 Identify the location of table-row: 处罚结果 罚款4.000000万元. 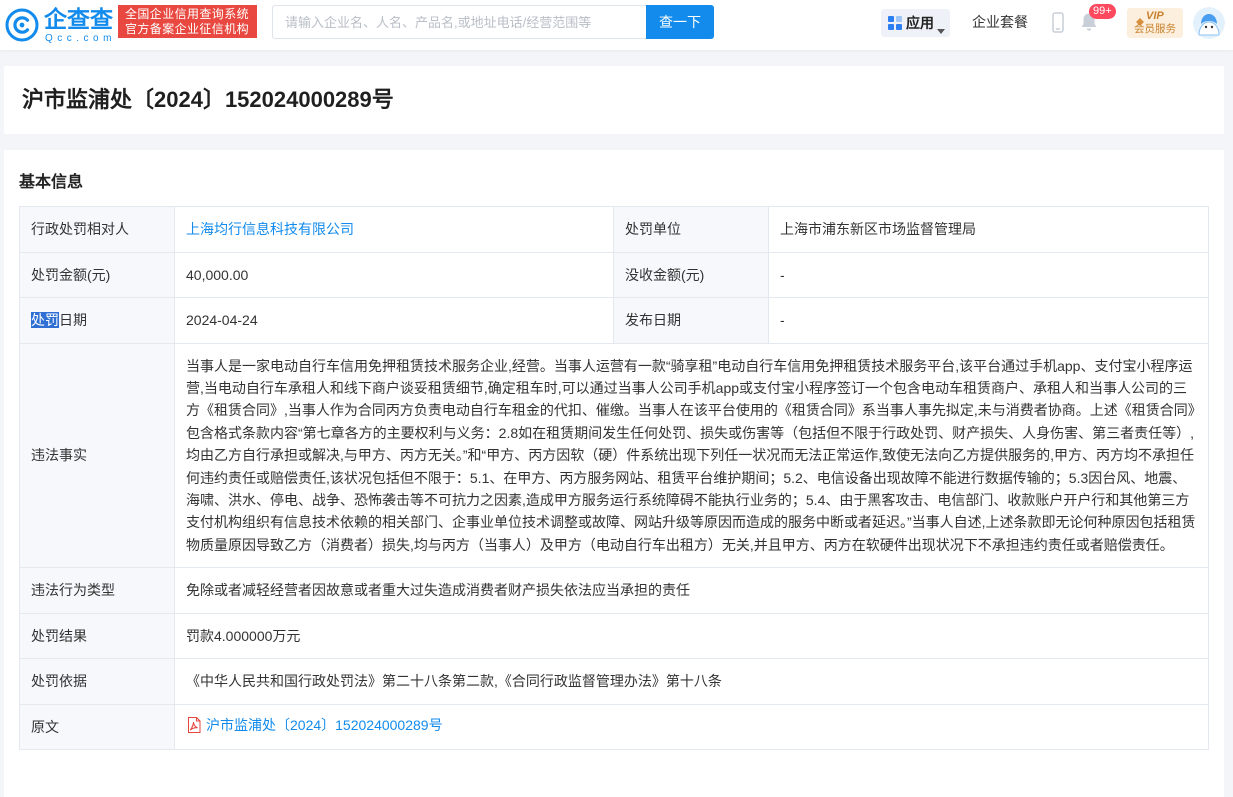
(614, 636).